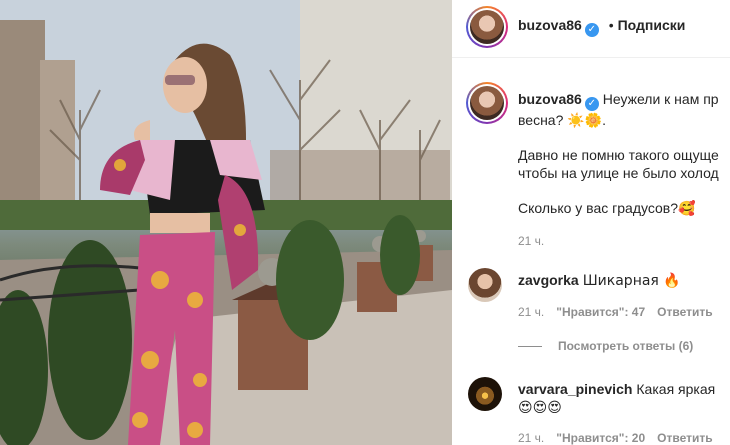 The width and height of the screenshot is (730, 445). I want to click on caption-line-4: чтобы на улице не было холод, so click(618, 173).